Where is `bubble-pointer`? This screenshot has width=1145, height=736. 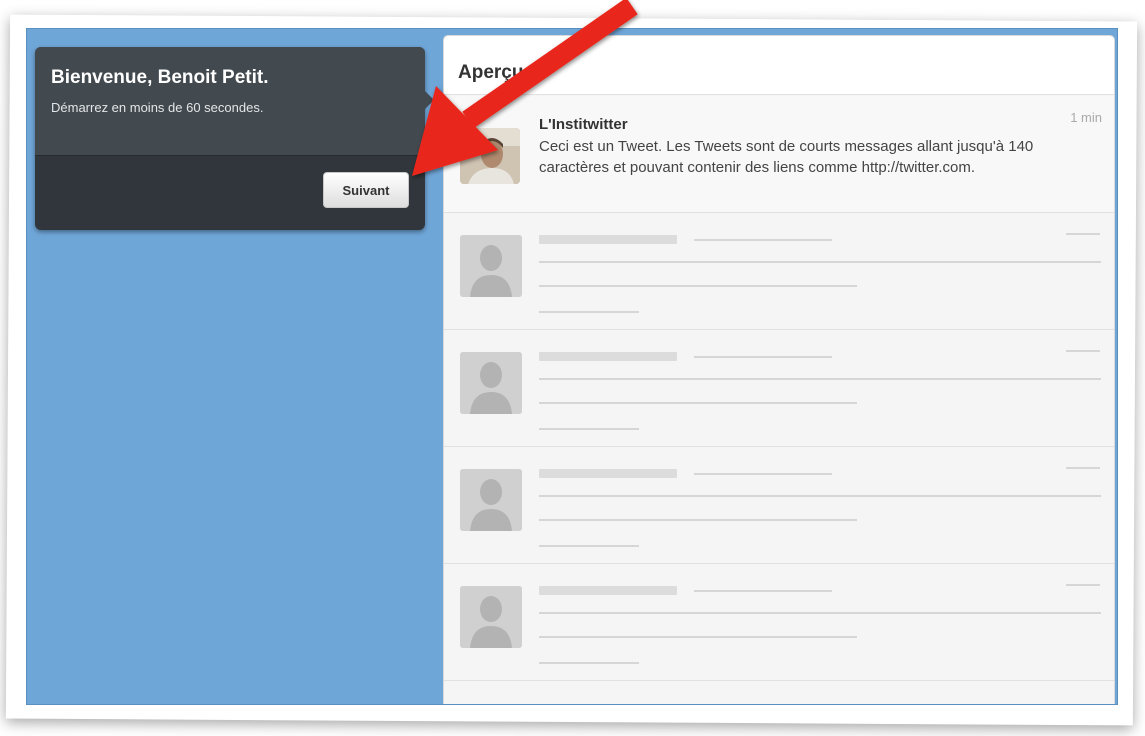
bubble-pointer is located at coordinates (429, 100).